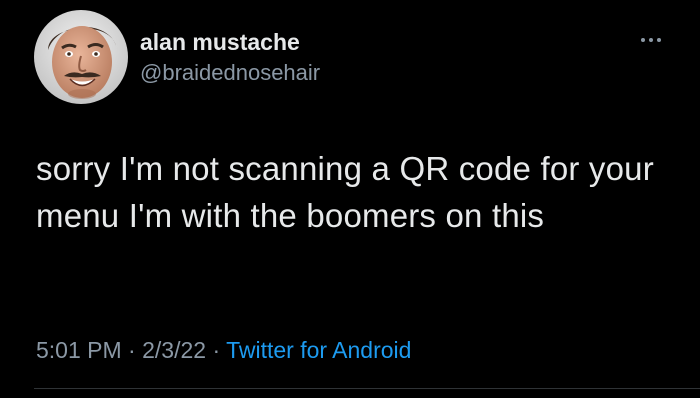 The image size is (700, 398). I want to click on more-options-button, so click(651, 40).